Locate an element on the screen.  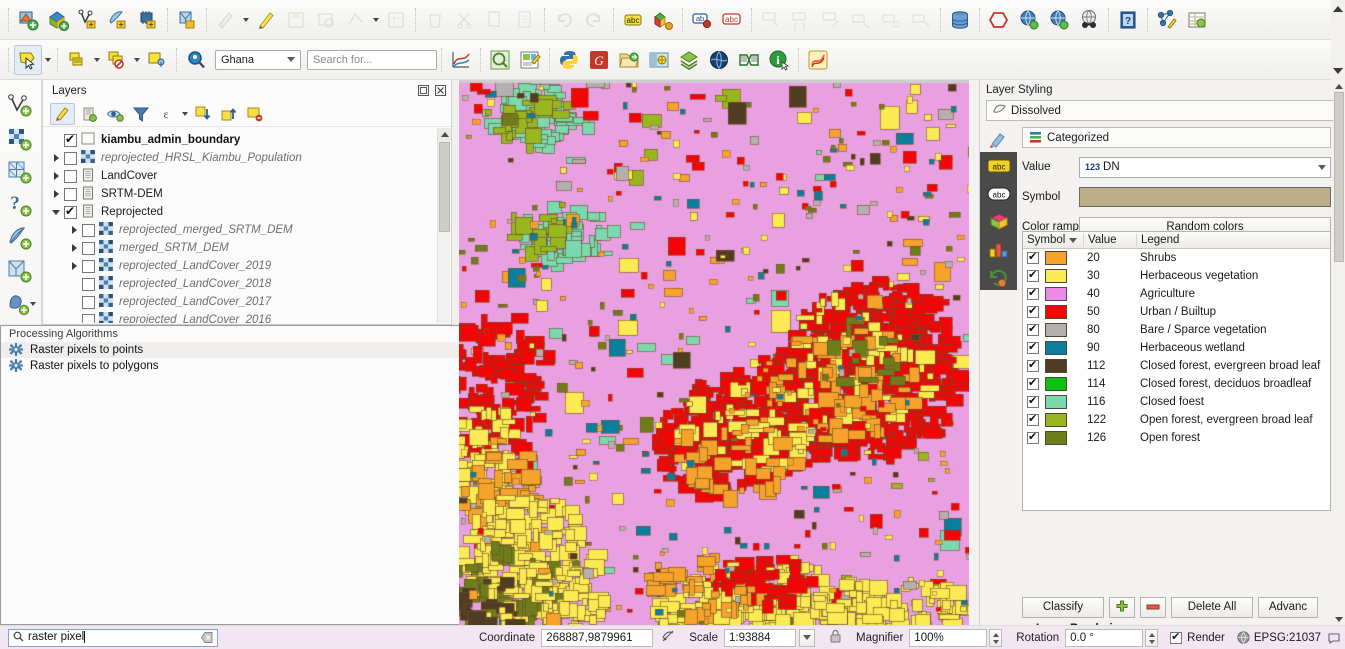
open-layer-styling-panel-icon is located at coordinates (62, 113).